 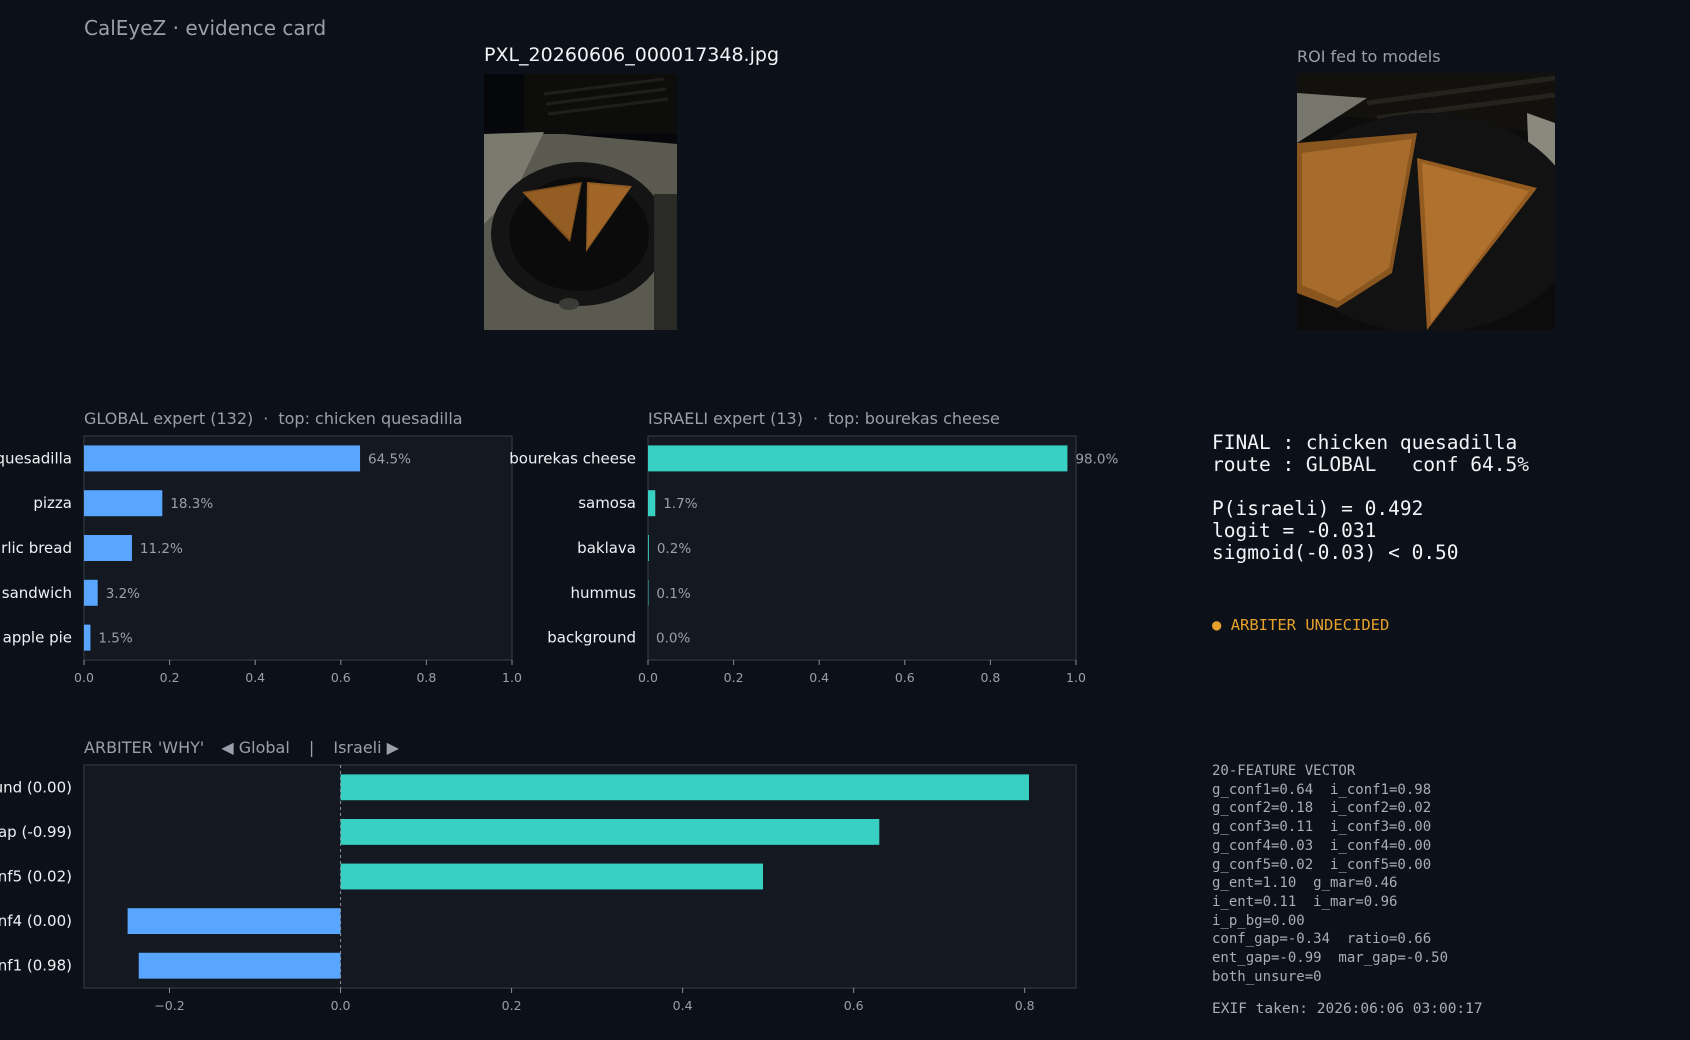 I want to click on category-label: arlic bread, so click(x=36, y=548).